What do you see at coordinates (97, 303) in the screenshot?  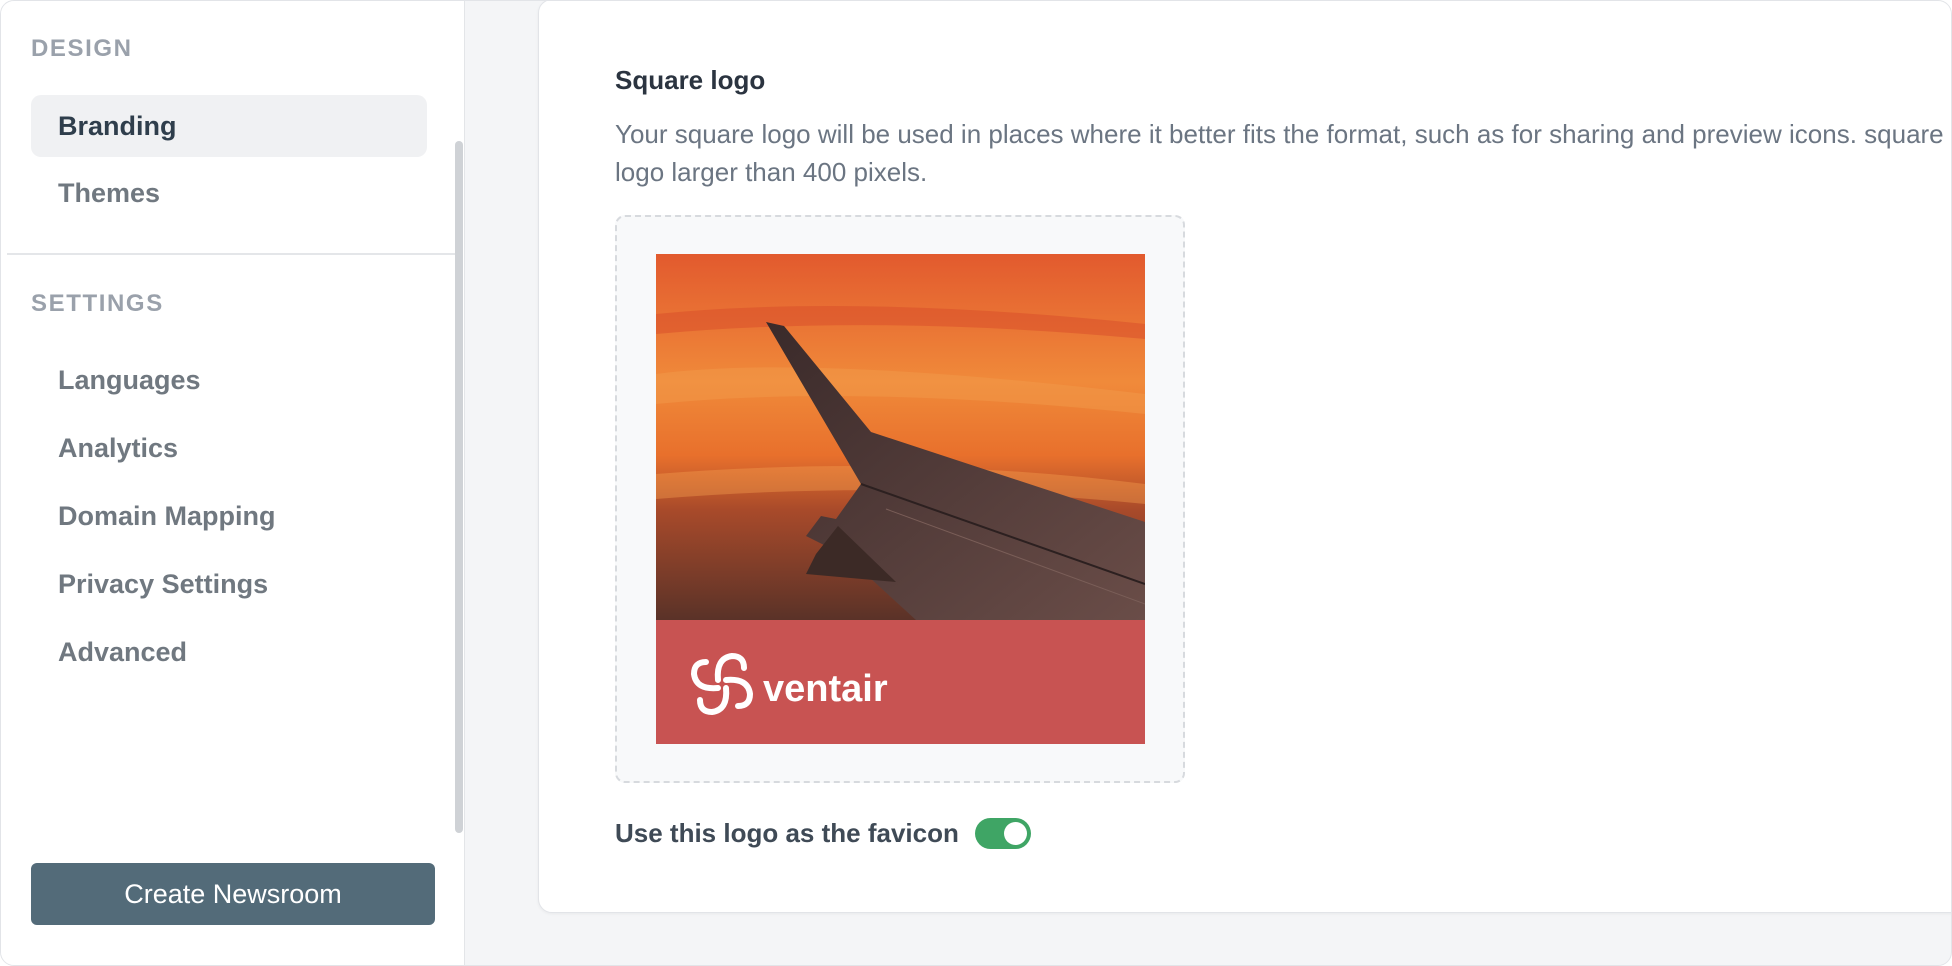 I see `section-title-settings: SETTINGS` at bounding box center [97, 303].